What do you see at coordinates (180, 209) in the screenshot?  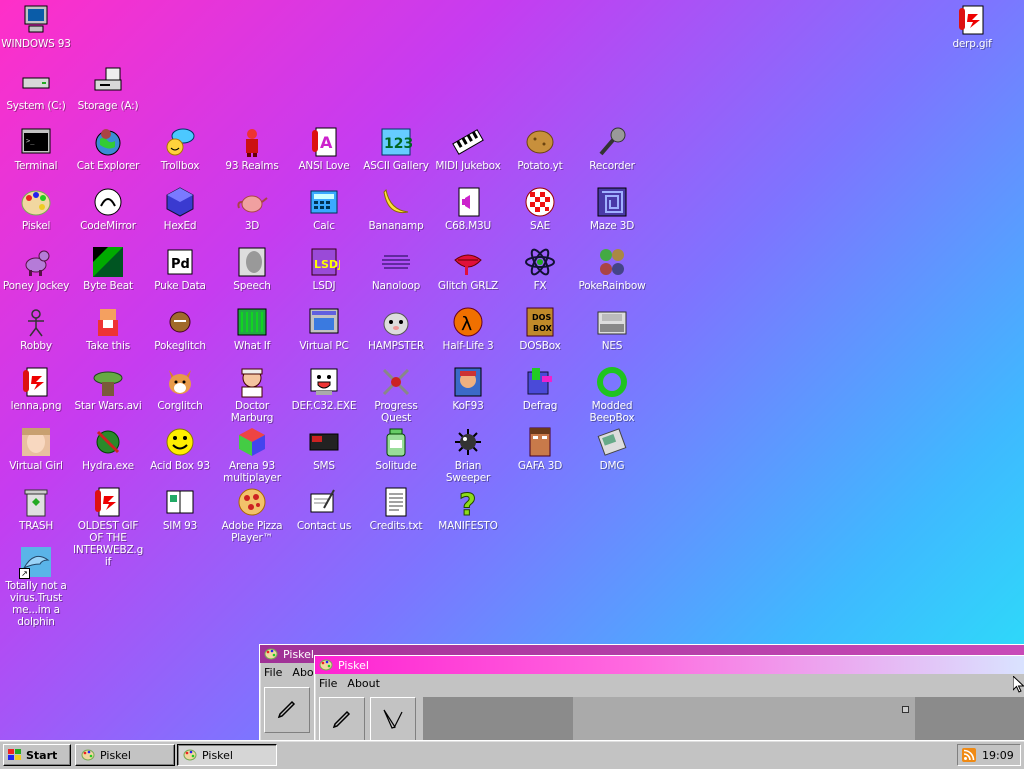 I see `desktop-icon-hexed: HexEd` at bounding box center [180, 209].